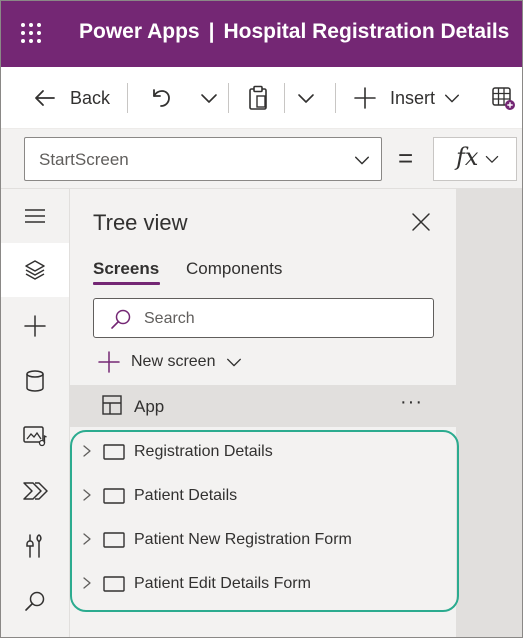 The height and width of the screenshot is (638, 523). I want to click on media-button, so click(35, 436).